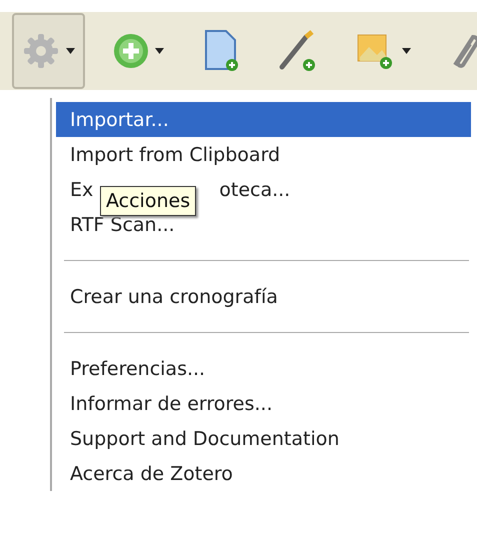 This screenshot has width=477, height=536. What do you see at coordinates (298, 51) in the screenshot?
I see `wand-icon` at bounding box center [298, 51].